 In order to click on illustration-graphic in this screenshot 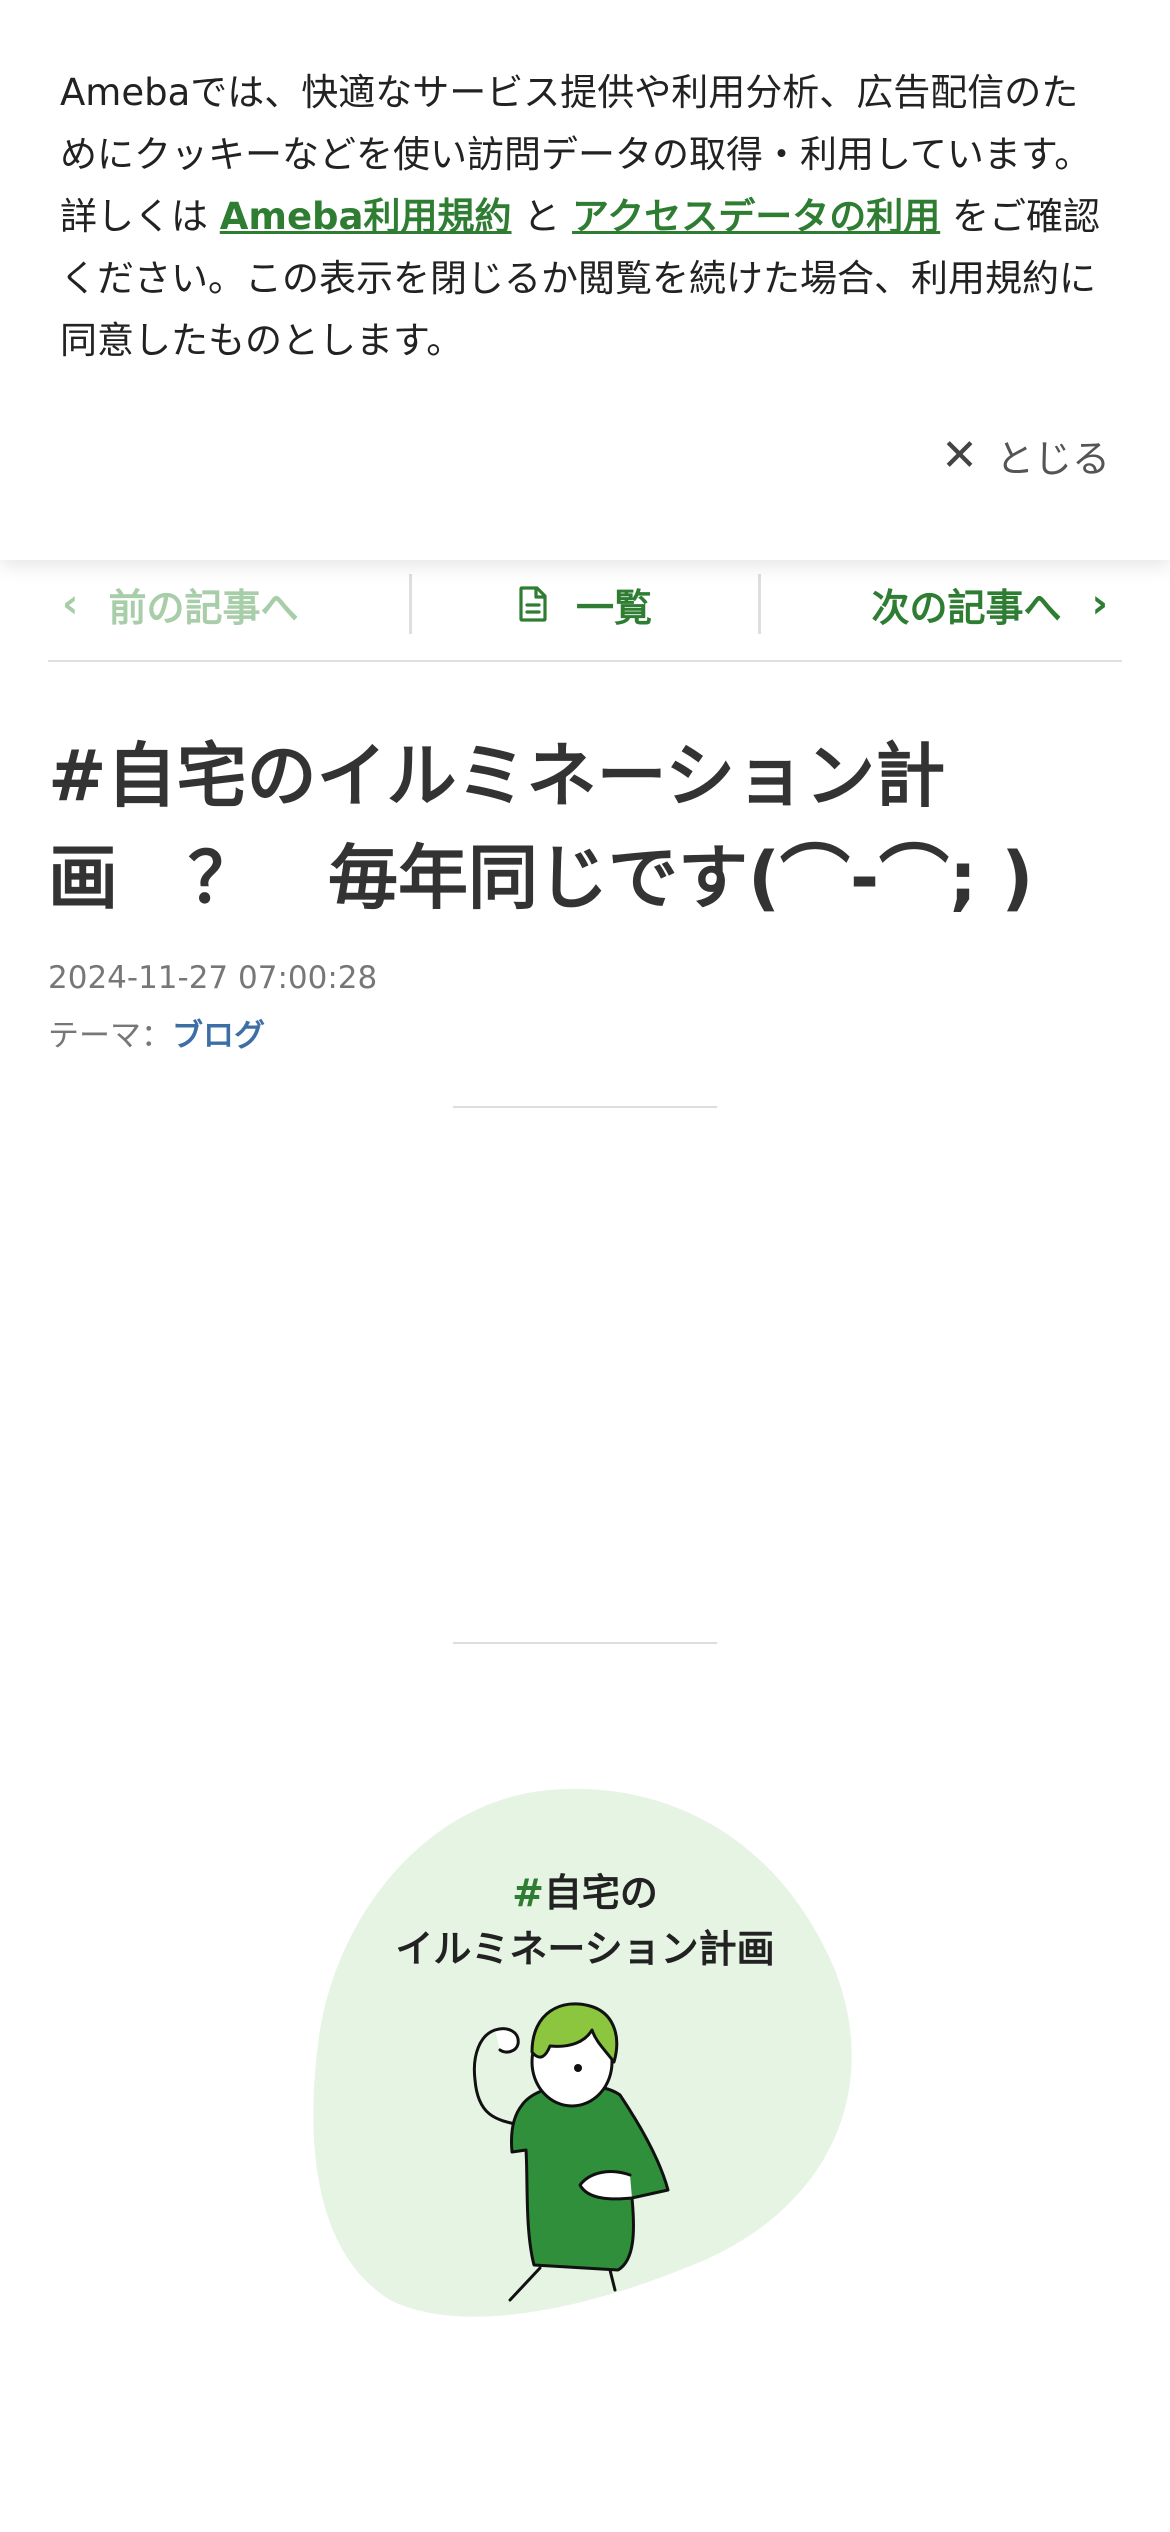, I will do `click(582, 2052)`.